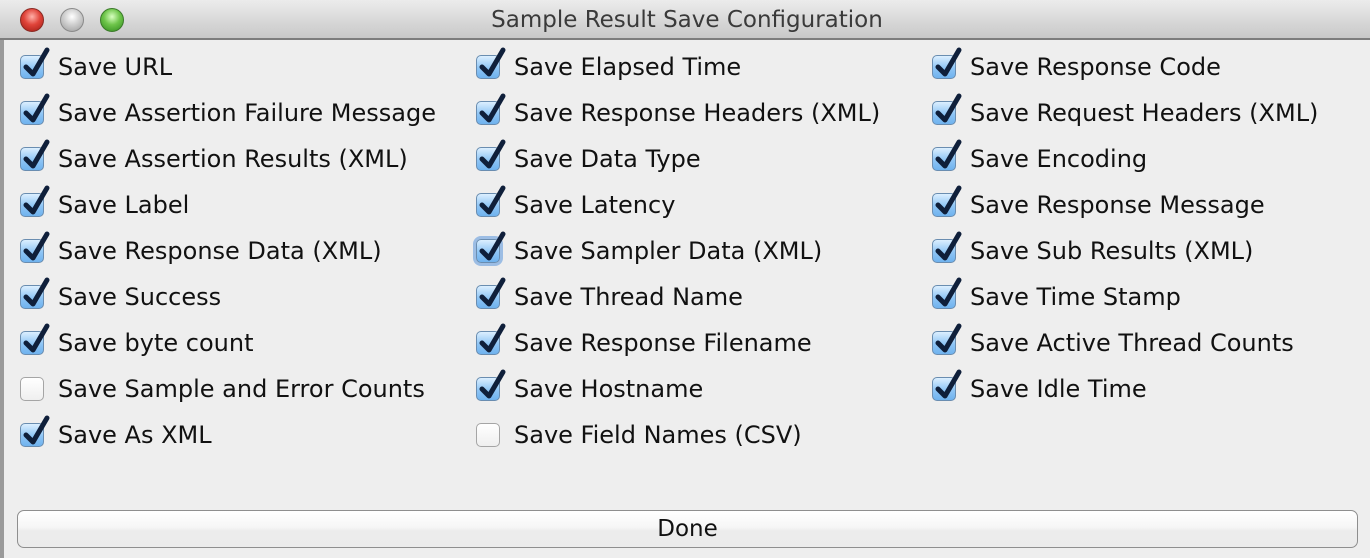 This screenshot has width=1370, height=558. Describe the element at coordinates (241, 389) in the screenshot. I see `checkbox-label: Save Sample and Error Counts` at that location.